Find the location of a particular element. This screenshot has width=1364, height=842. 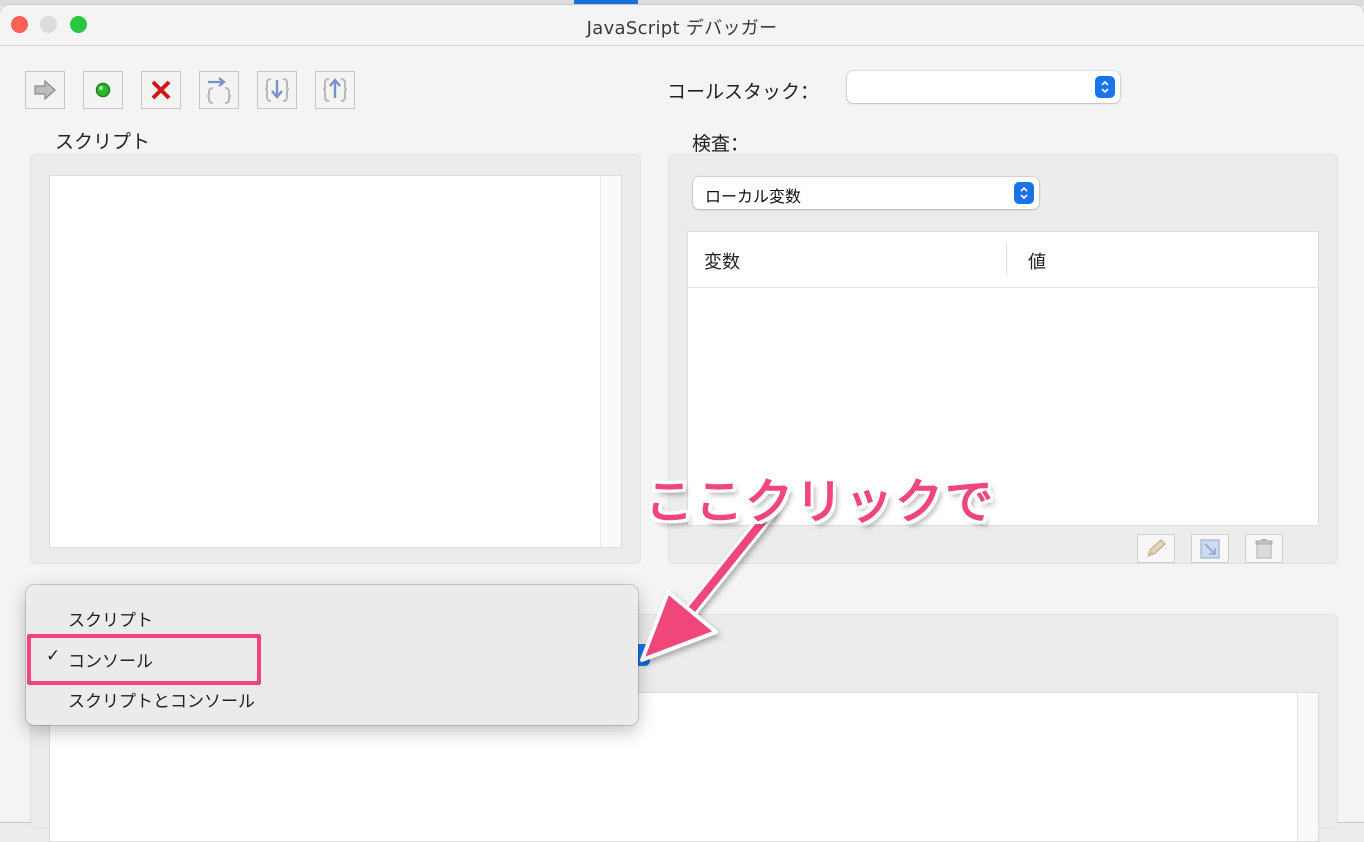

stop-button is located at coordinates (161, 90).